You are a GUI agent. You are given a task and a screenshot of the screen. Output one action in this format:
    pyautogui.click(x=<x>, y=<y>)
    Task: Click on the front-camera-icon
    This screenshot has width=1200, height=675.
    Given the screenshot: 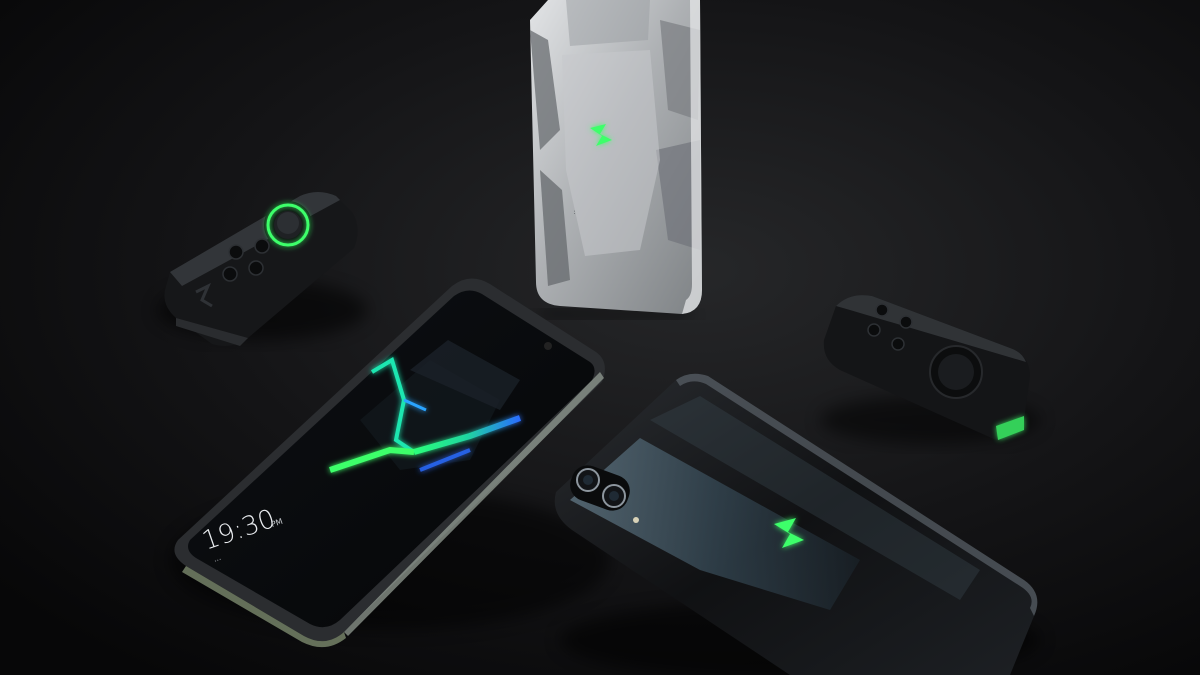 What is the action you would take?
    pyautogui.click(x=548, y=346)
    